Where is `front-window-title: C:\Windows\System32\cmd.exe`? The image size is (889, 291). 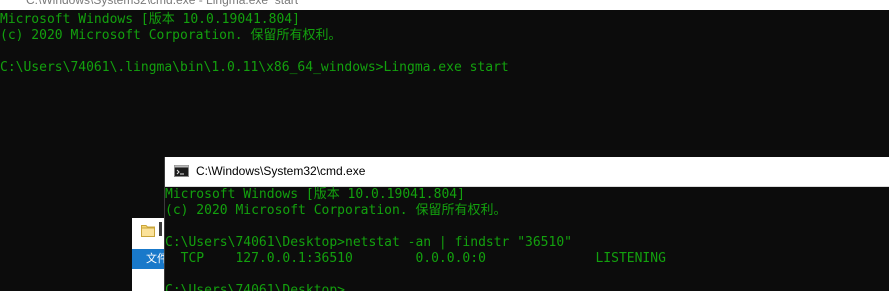
front-window-title: C:\Windows\System32\cmd.exe is located at coordinates (281, 171).